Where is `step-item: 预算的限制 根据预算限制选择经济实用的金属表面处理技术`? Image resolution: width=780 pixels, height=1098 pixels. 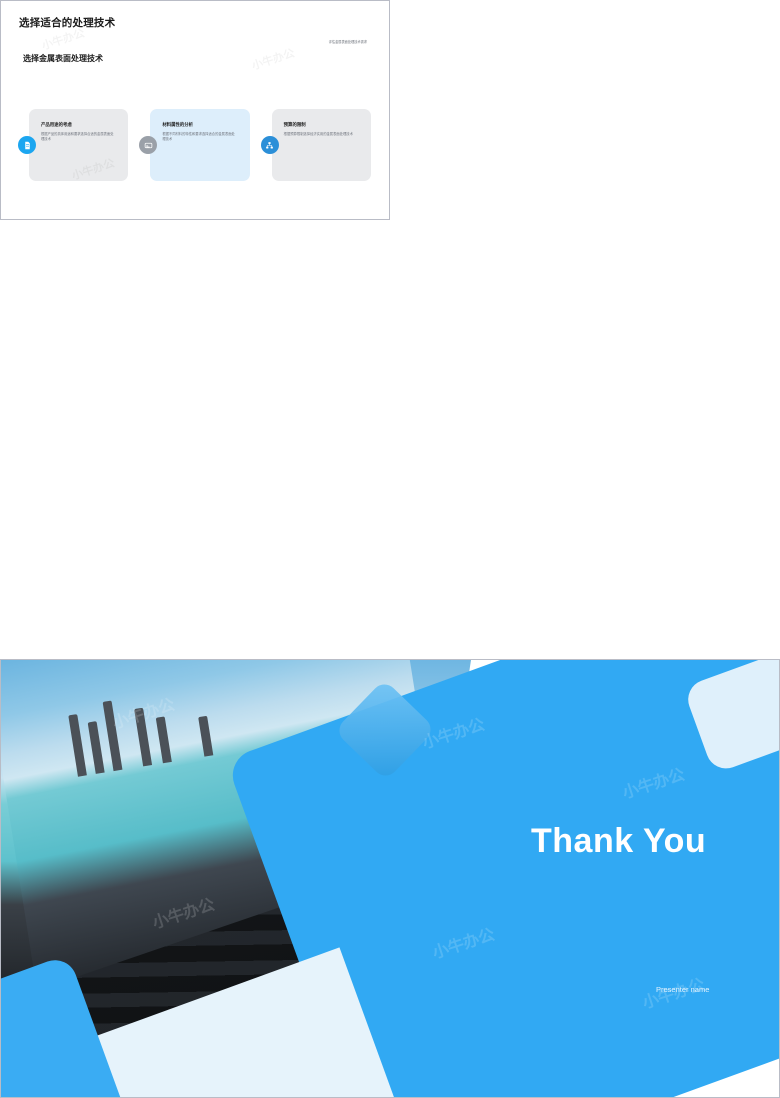
step-item: 预算的限制 根据预算限制选择经济实用的金属表面处理技术 is located at coordinates (315, 145).